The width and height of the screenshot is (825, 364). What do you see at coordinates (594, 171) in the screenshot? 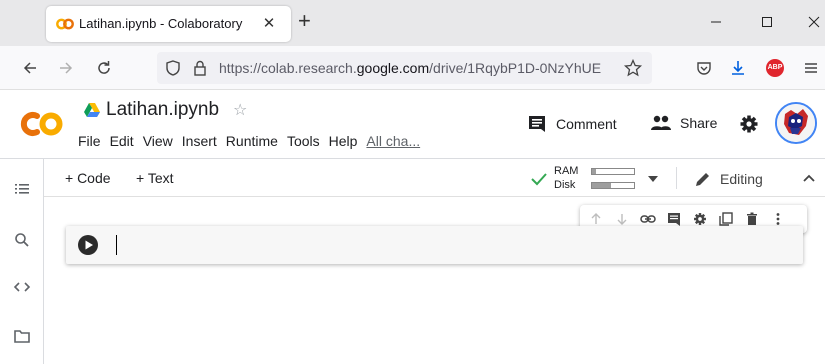
I see `ram-usage-fill` at bounding box center [594, 171].